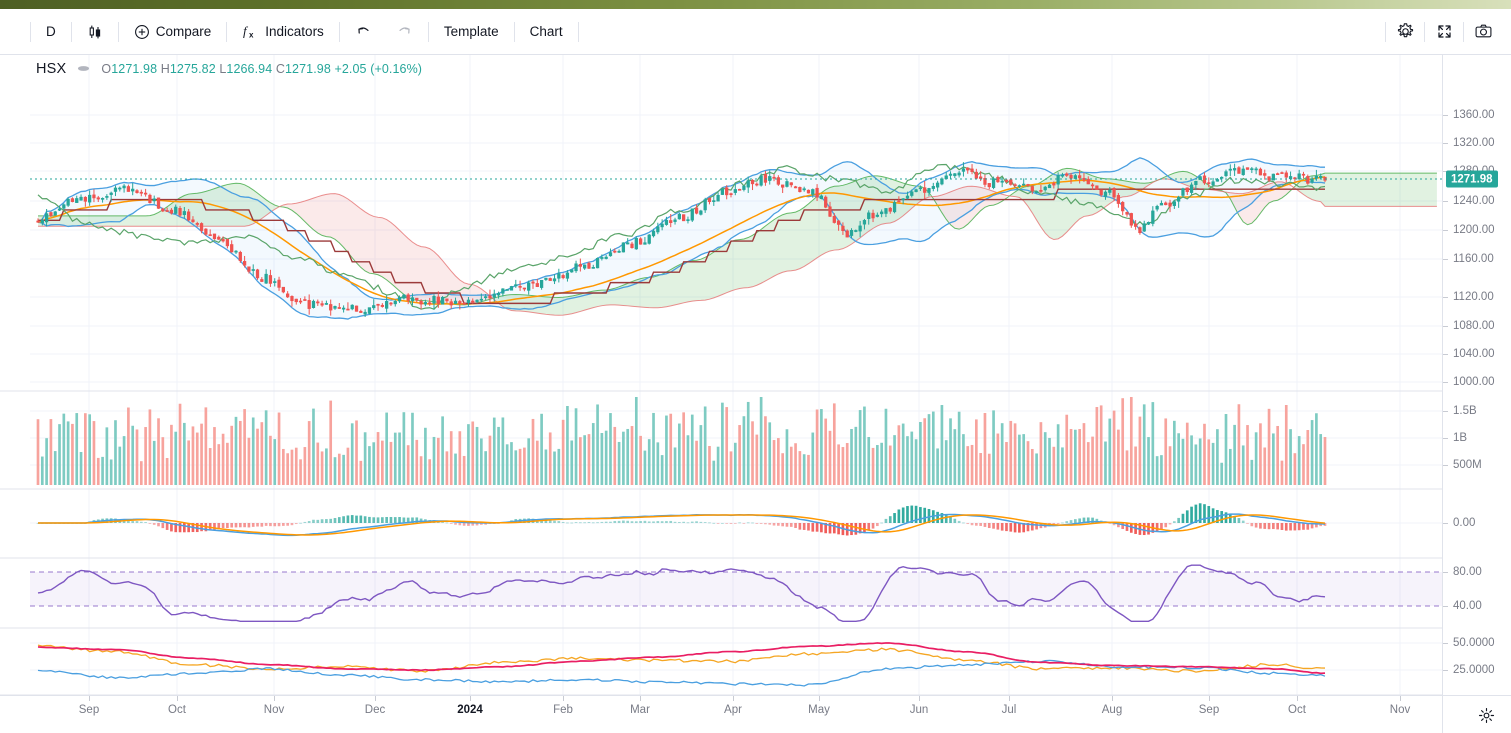 This screenshot has width=1511, height=733. Describe the element at coordinates (1486, 715) in the screenshot. I see `axis-settings-button` at that location.